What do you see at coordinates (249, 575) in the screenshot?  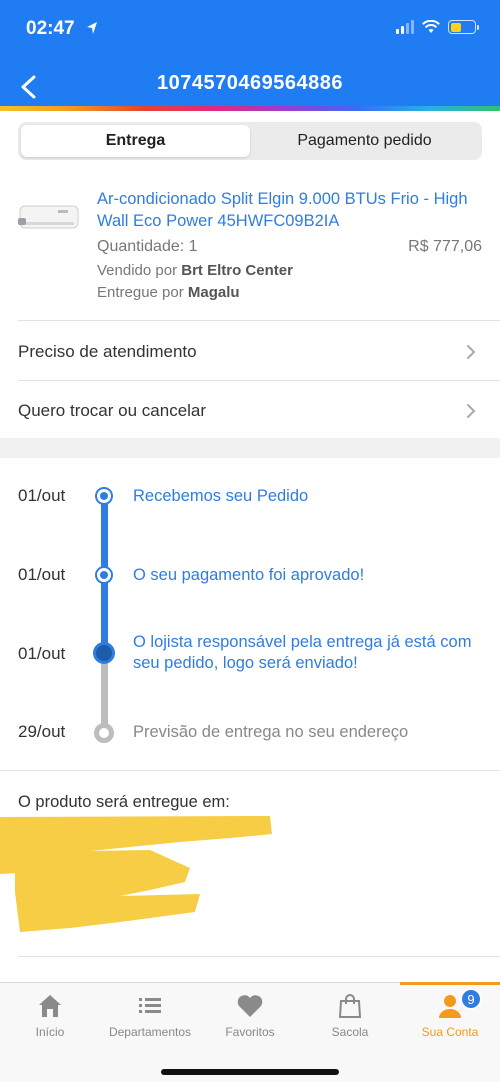 I see `timeline-text: O seu pagamento foi aprovado!` at bounding box center [249, 575].